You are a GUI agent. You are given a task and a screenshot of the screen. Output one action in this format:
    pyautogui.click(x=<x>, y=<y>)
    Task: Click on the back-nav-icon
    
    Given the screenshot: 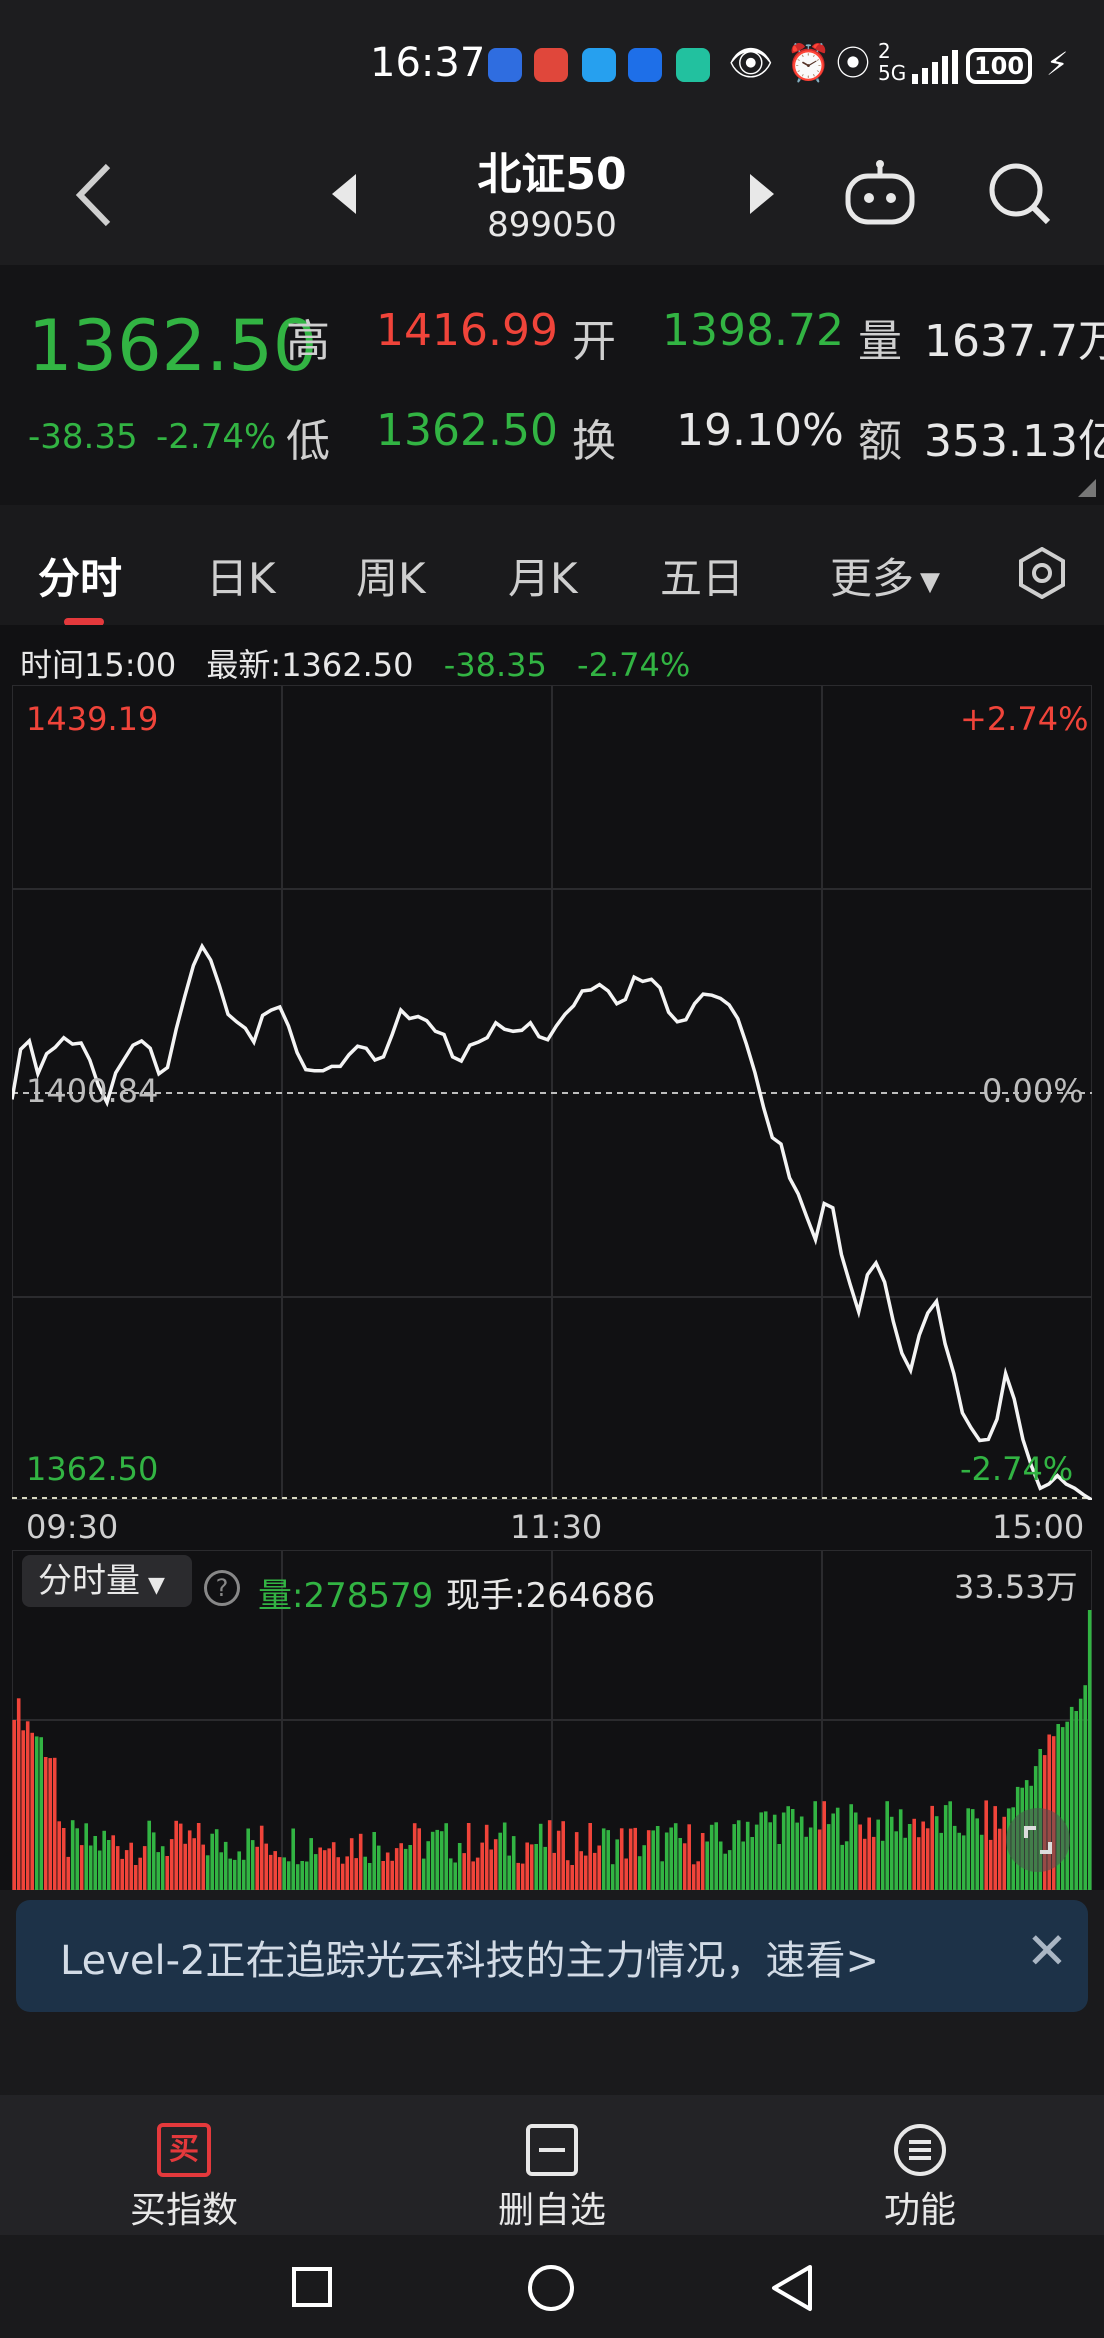 What is the action you would take?
    pyautogui.click(x=791, y=2288)
    